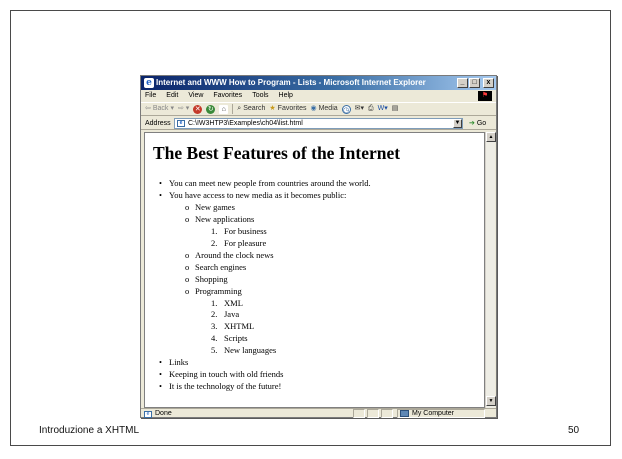  What do you see at coordinates (462, 83) in the screenshot?
I see `minimize-button: _` at bounding box center [462, 83].